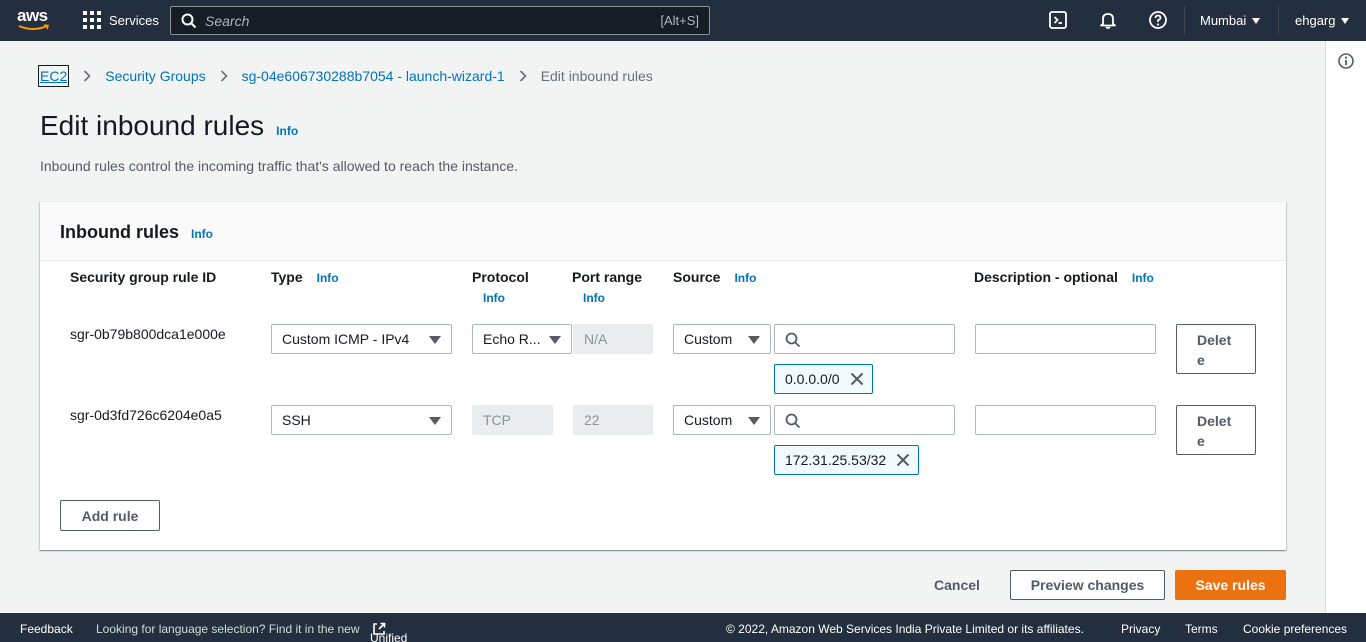 The image size is (1366, 642). I want to click on col-type-info: Info, so click(328, 278).